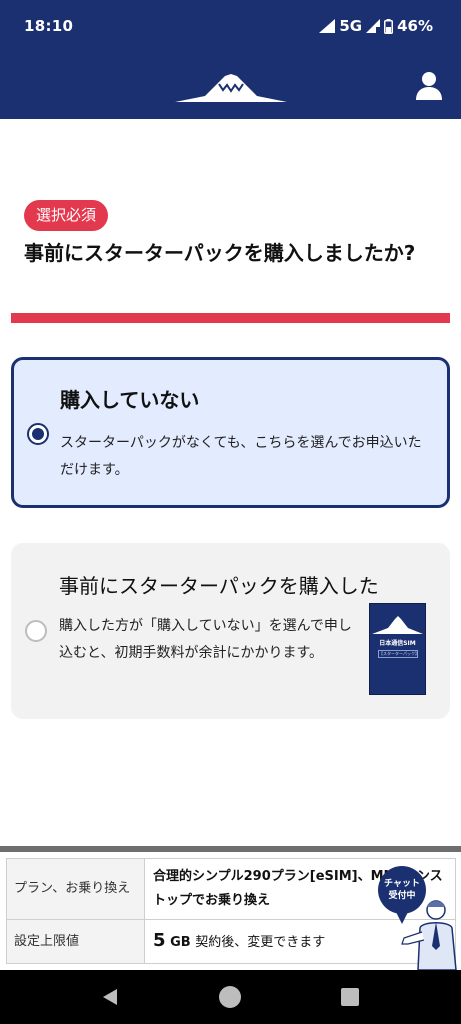 The image size is (461, 1024). What do you see at coordinates (350, 997) in the screenshot?
I see `recent-apps-icon` at bounding box center [350, 997].